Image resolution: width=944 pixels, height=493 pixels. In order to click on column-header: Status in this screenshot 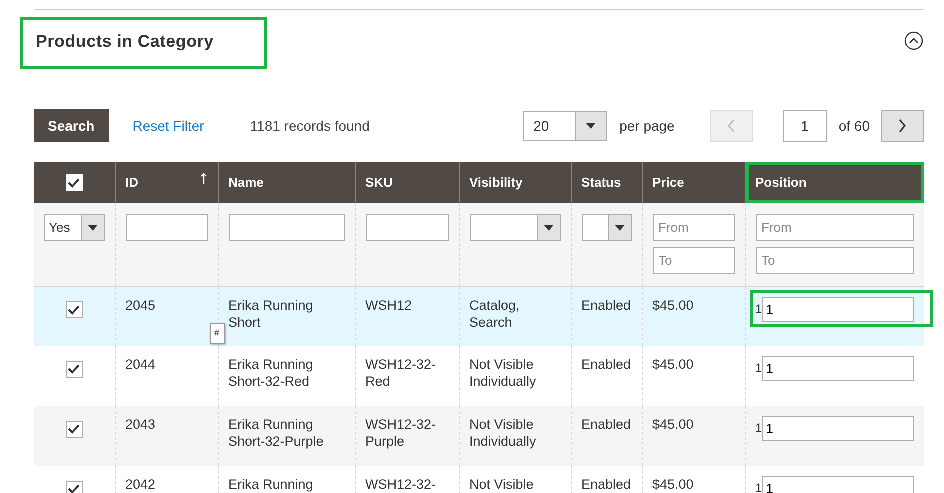, I will do `click(606, 182)`.